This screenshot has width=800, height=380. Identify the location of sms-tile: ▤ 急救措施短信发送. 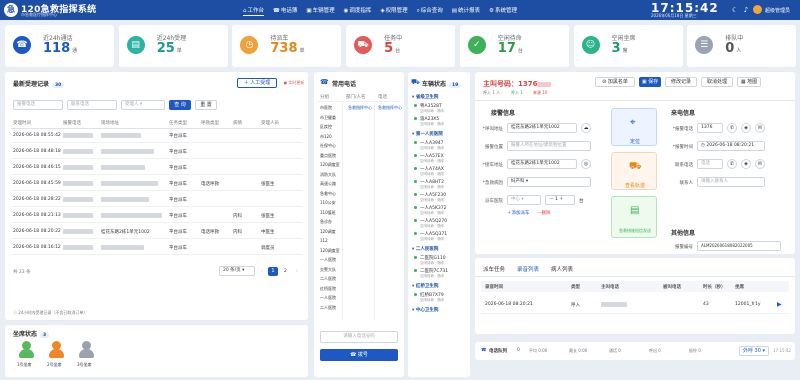
(634, 217).